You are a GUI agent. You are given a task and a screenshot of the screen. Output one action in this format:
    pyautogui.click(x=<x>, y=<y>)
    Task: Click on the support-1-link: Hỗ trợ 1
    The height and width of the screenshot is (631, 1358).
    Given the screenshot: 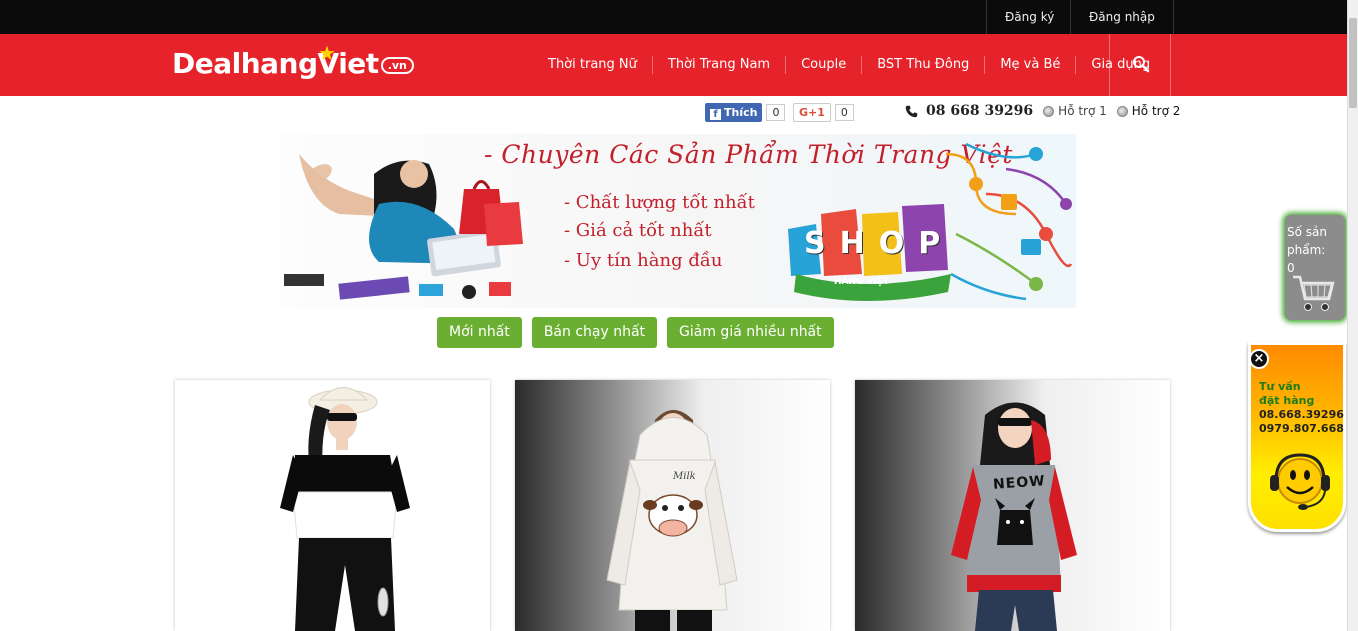 What is the action you would take?
    pyautogui.click(x=1075, y=111)
    